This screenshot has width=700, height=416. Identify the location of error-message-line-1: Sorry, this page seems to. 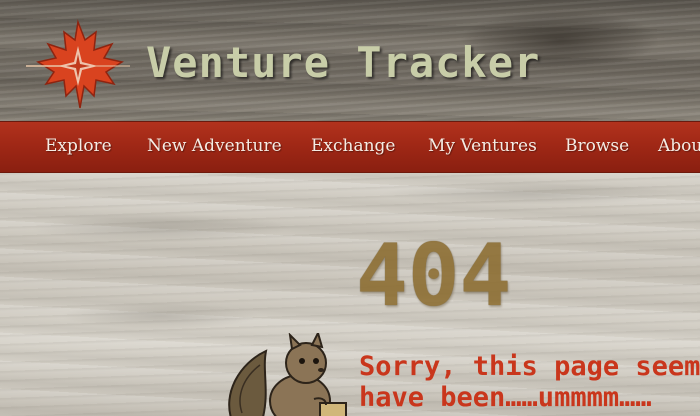
(529, 366).